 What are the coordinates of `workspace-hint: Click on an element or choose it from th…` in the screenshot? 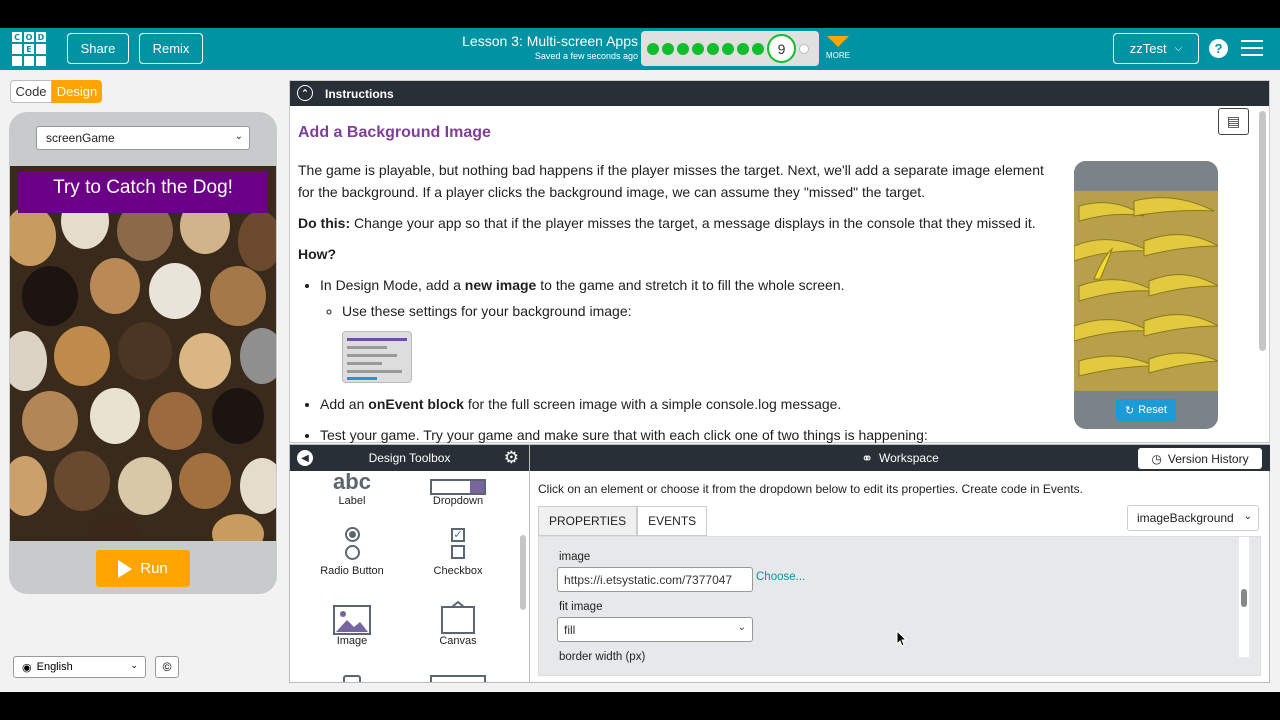 It's located at (810, 489).